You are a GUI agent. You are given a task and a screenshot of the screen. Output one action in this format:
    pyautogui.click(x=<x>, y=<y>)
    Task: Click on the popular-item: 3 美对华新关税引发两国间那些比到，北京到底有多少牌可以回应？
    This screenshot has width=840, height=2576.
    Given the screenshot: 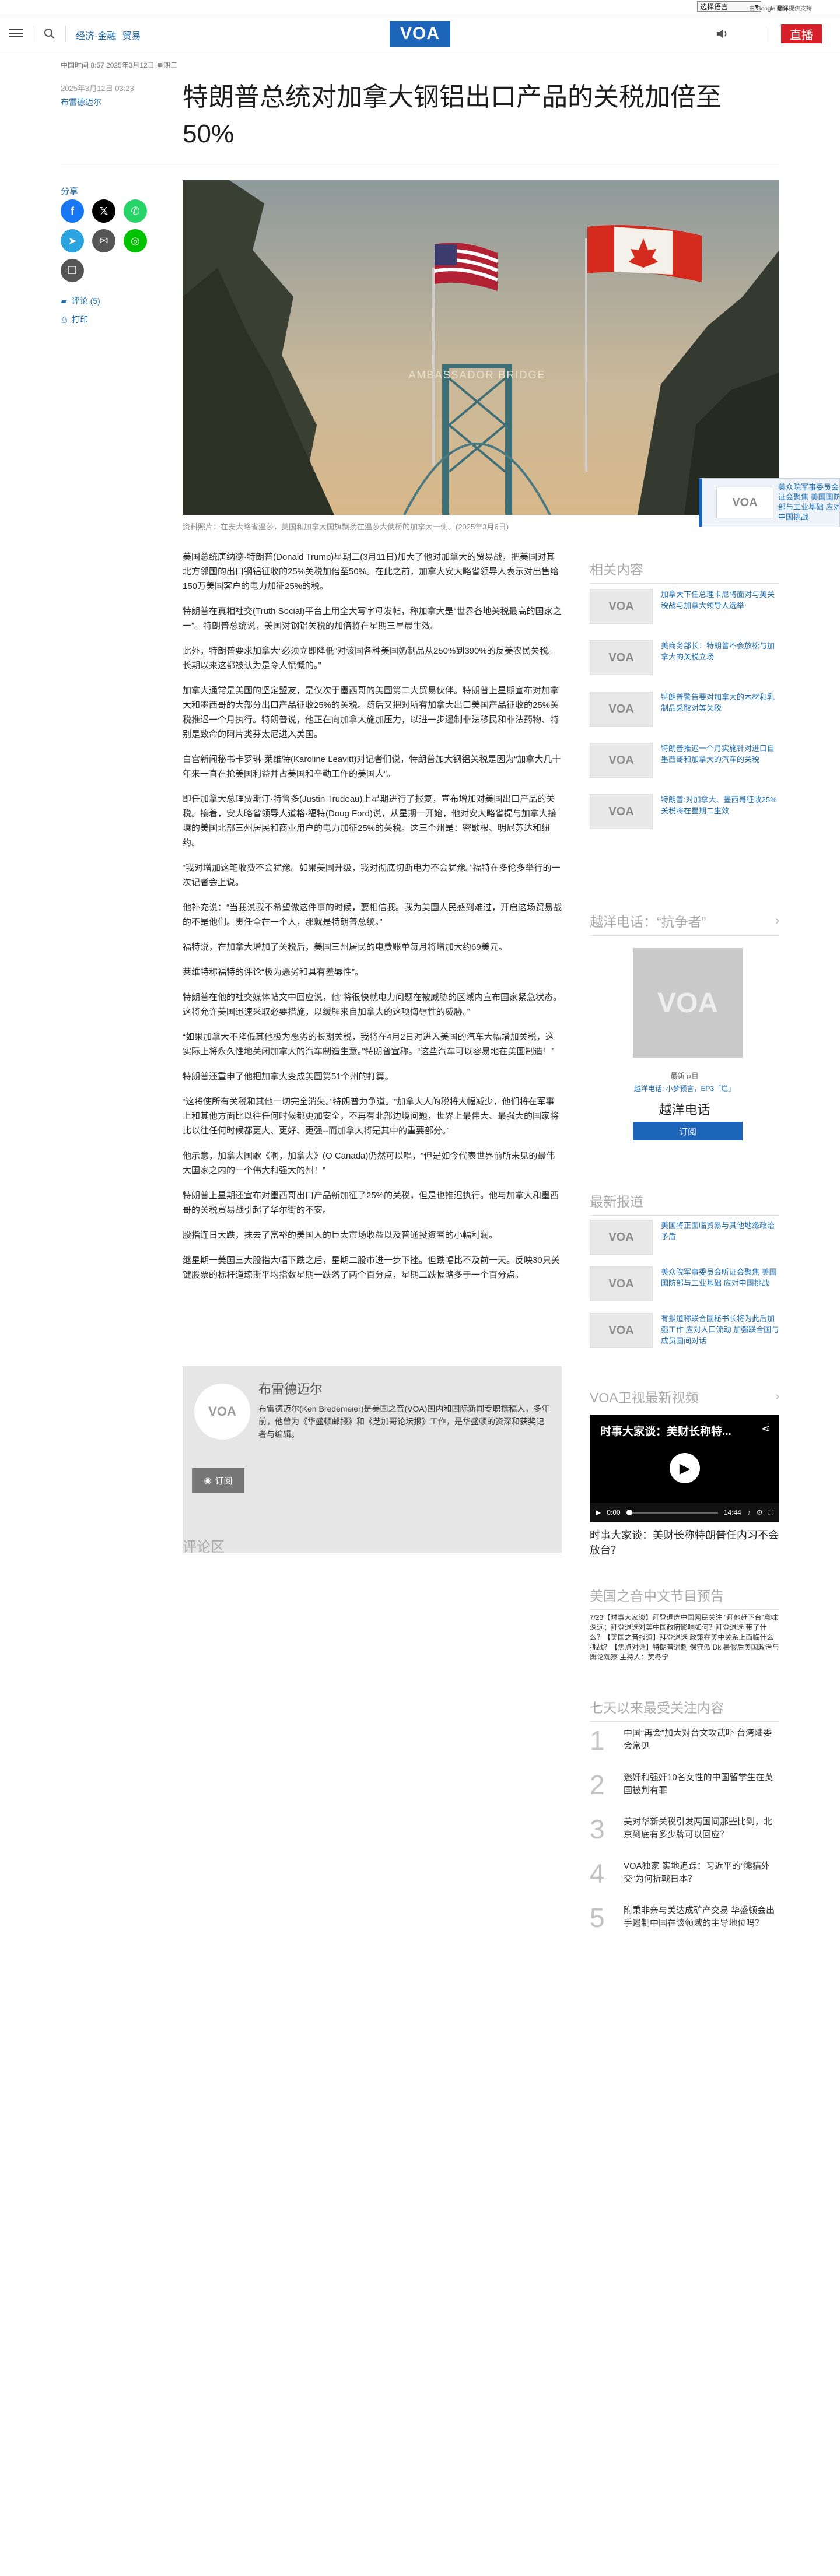 What is the action you would take?
    pyautogui.click(x=684, y=1829)
    